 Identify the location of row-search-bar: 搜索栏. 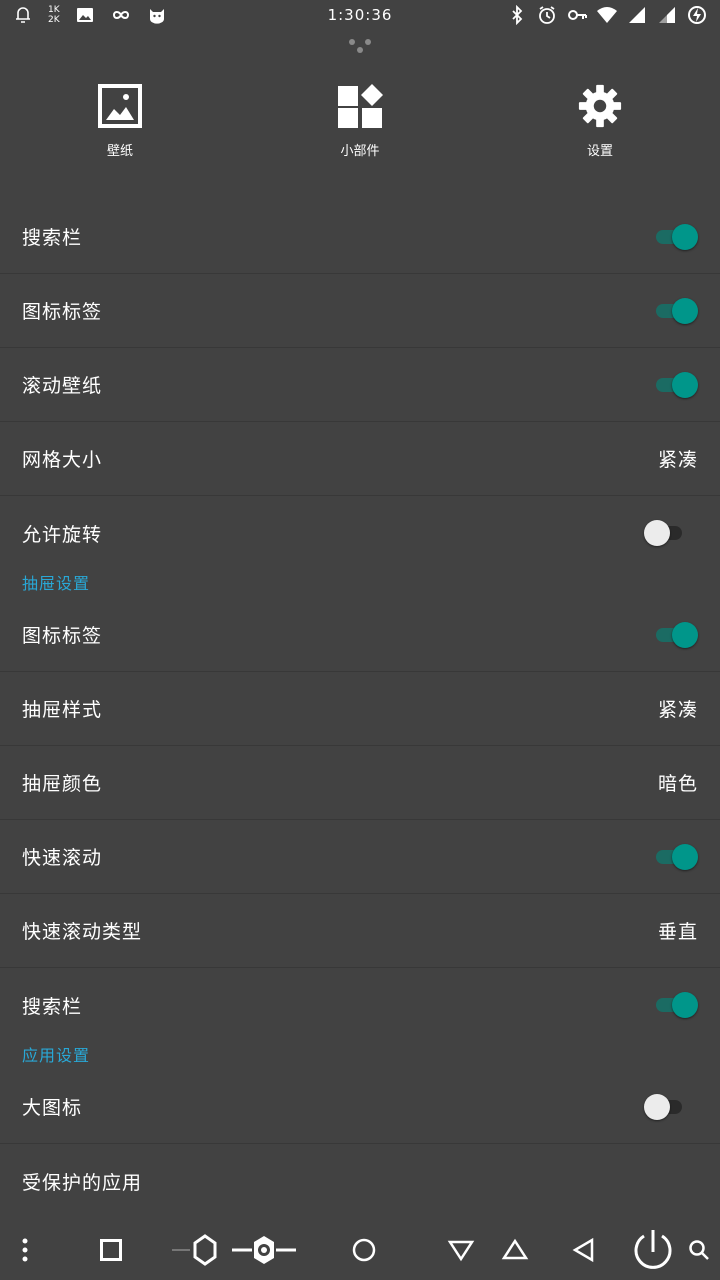
(360, 237).